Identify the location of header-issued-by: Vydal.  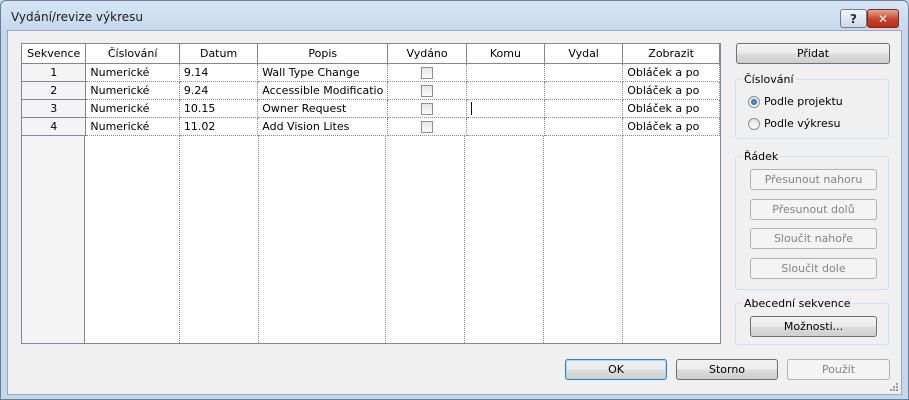
(584, 54).